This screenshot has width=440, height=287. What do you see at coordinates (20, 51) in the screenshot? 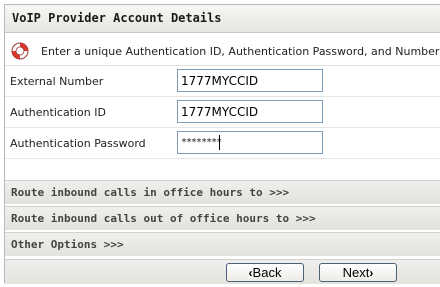
I see `lifebuoy-icon` at bounding box center [20, 51].